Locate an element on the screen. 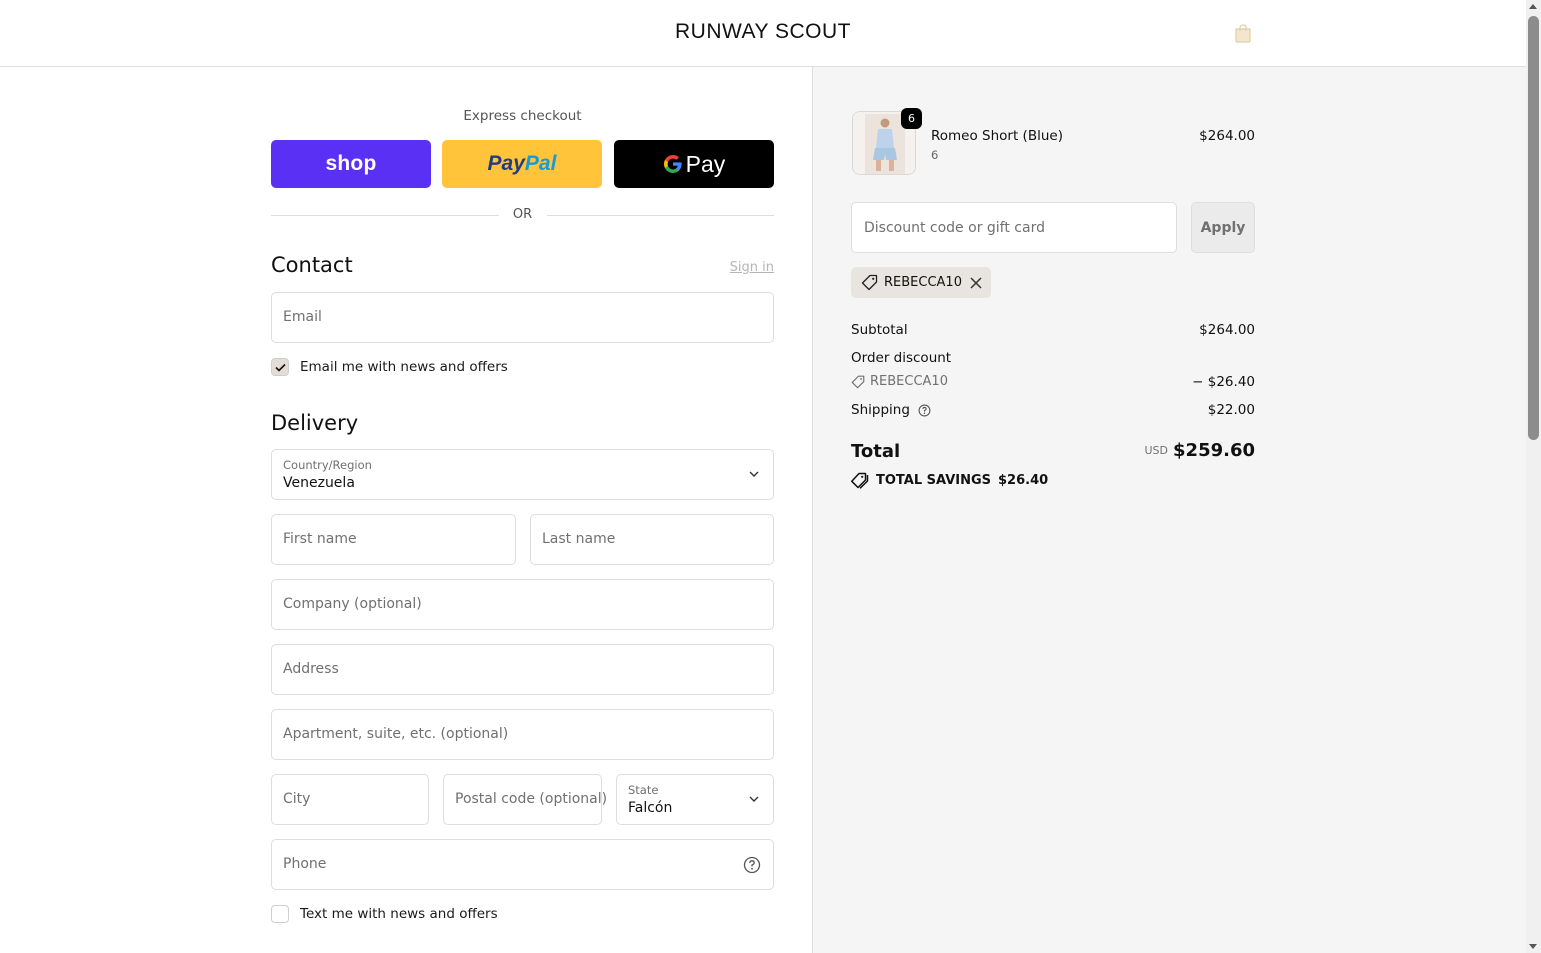 The image size is (1541, 953). phone-field: Phone is located at coordinates (522, 864).